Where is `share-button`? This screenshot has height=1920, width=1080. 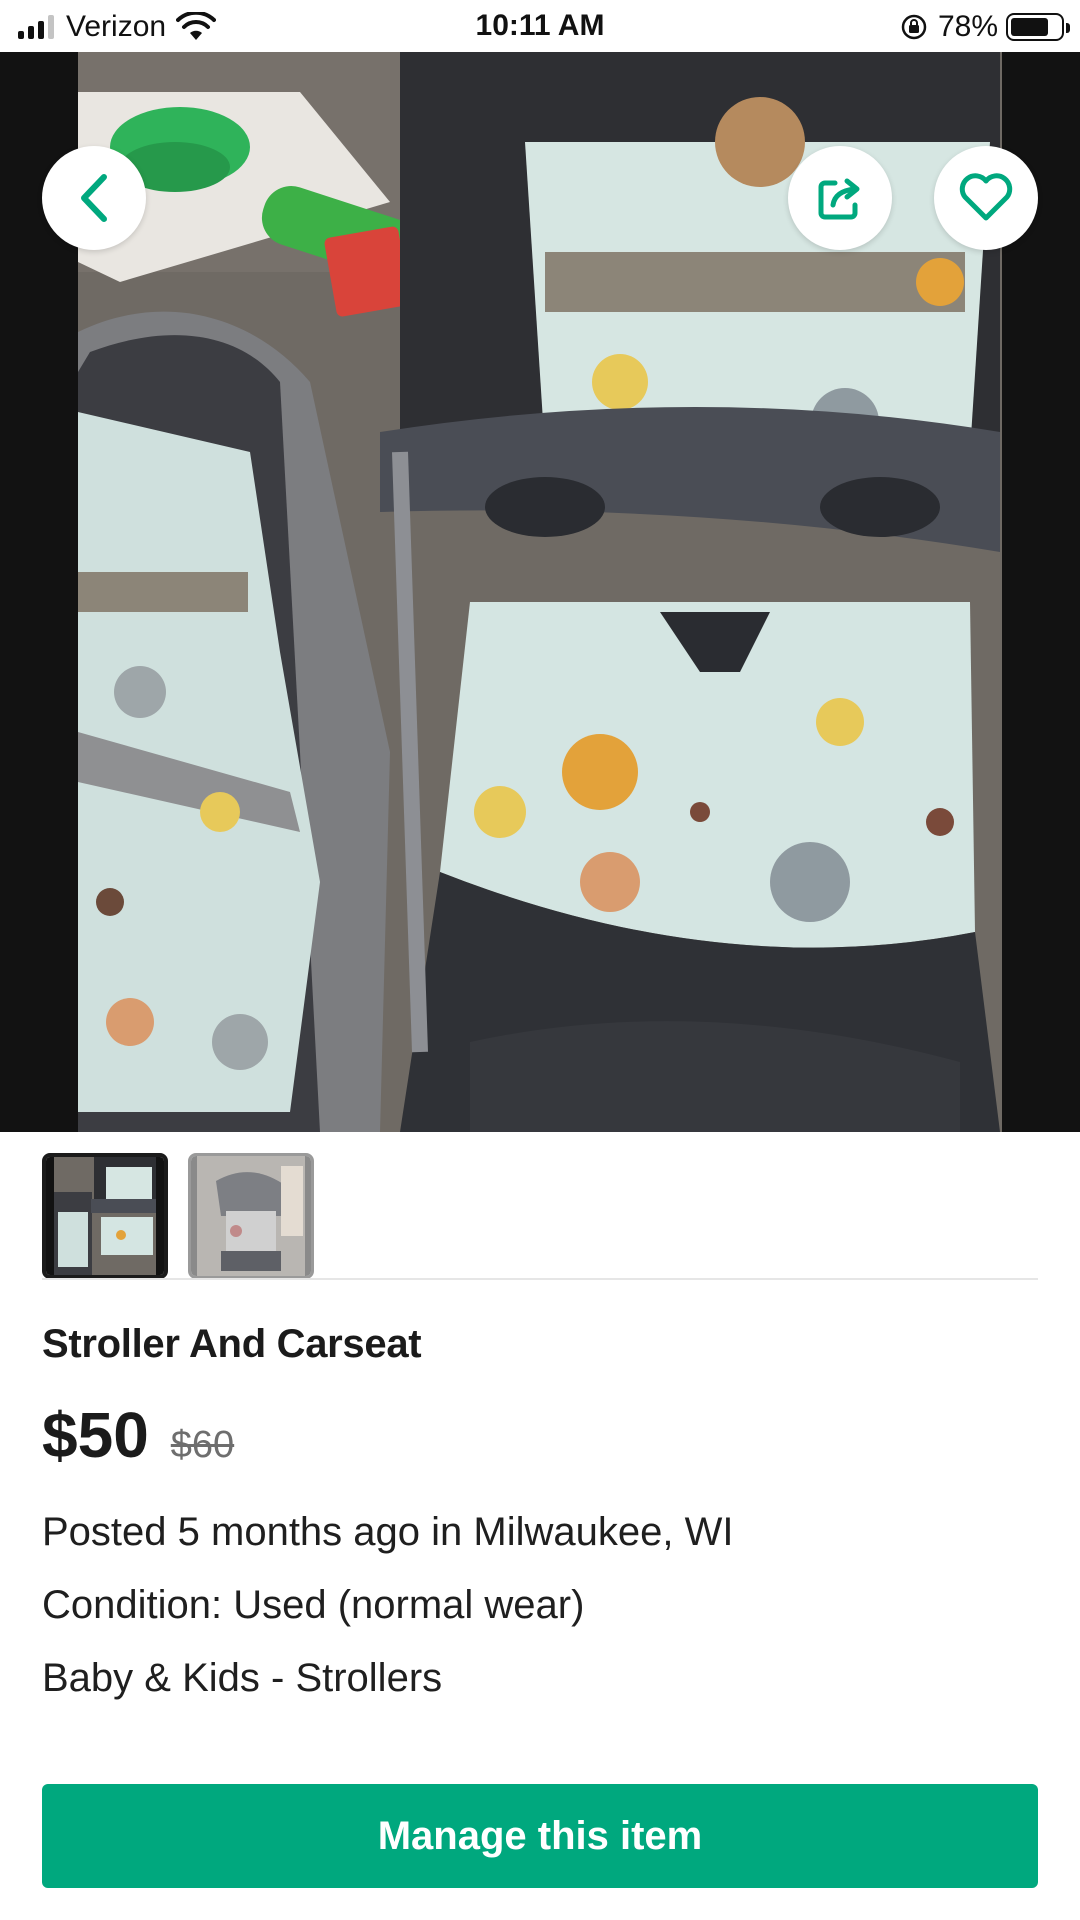
share-button is located at coordinates (840, 198).